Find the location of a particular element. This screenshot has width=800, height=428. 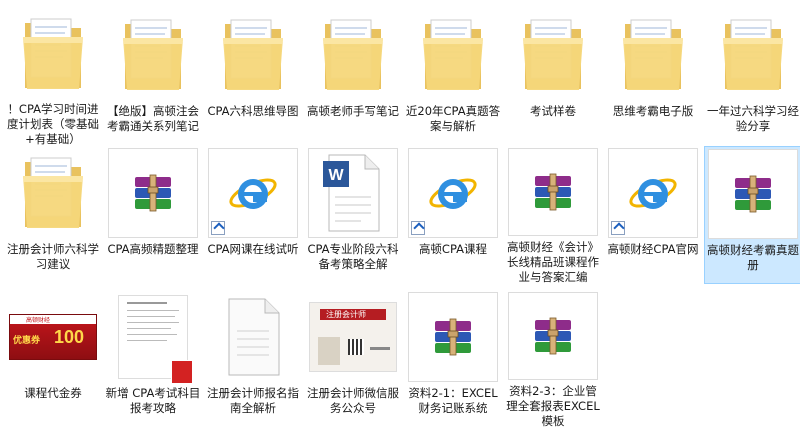

file-item: 思维考霸电子版 is located at coordinates (653, 77).